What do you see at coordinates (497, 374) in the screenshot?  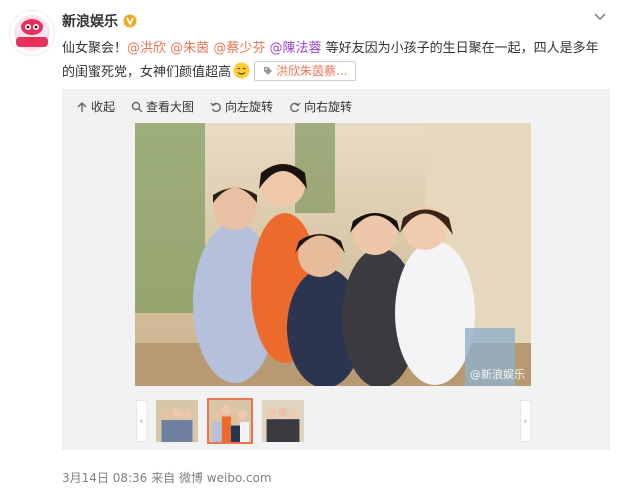 I see `photo-watermark: @新浪娱乐` at bounding box center [497, 374].